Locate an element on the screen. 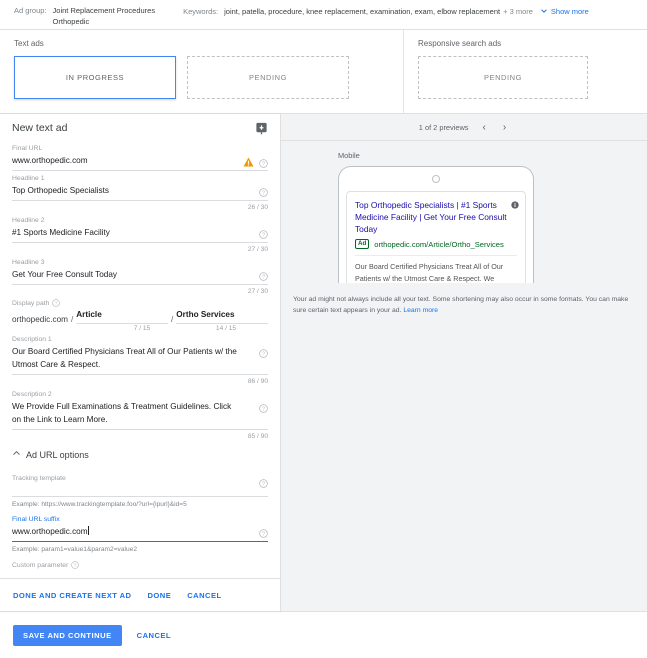  text-ads-column: Text ads IN PROGRESS PENDING is located at coordinates (202, 71).